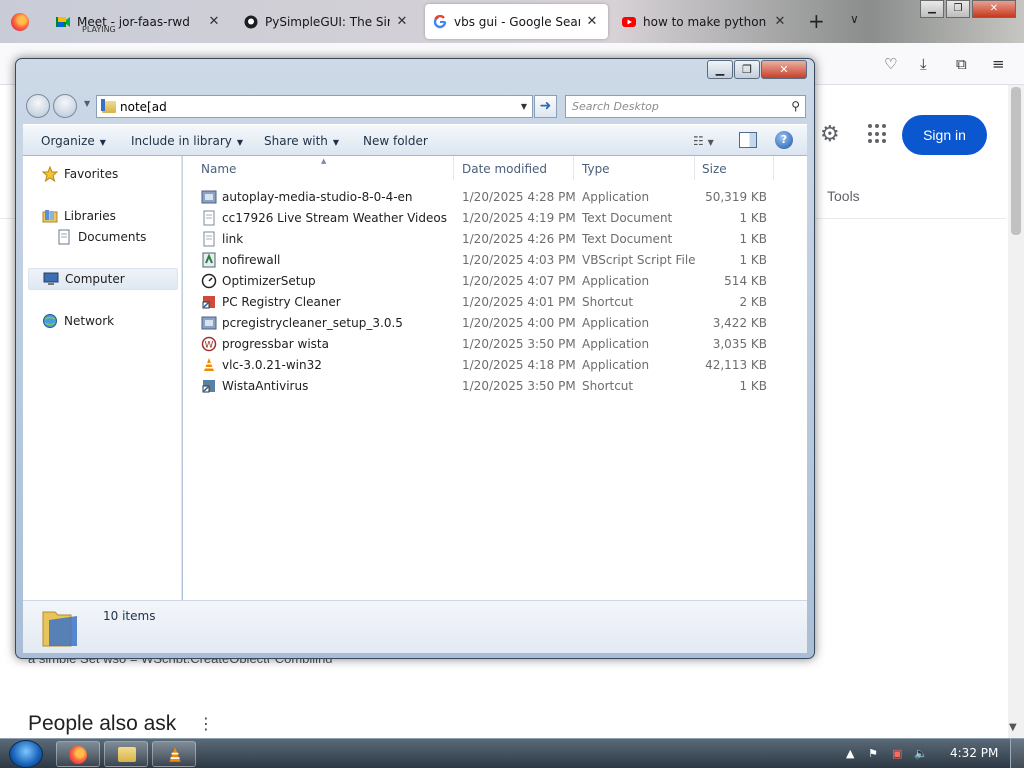 The height and width of the screenshot is (768, 1024). Describe the element at coordinates (1017, 753) in the screenshot. I see `show-desktop-button` at that location.